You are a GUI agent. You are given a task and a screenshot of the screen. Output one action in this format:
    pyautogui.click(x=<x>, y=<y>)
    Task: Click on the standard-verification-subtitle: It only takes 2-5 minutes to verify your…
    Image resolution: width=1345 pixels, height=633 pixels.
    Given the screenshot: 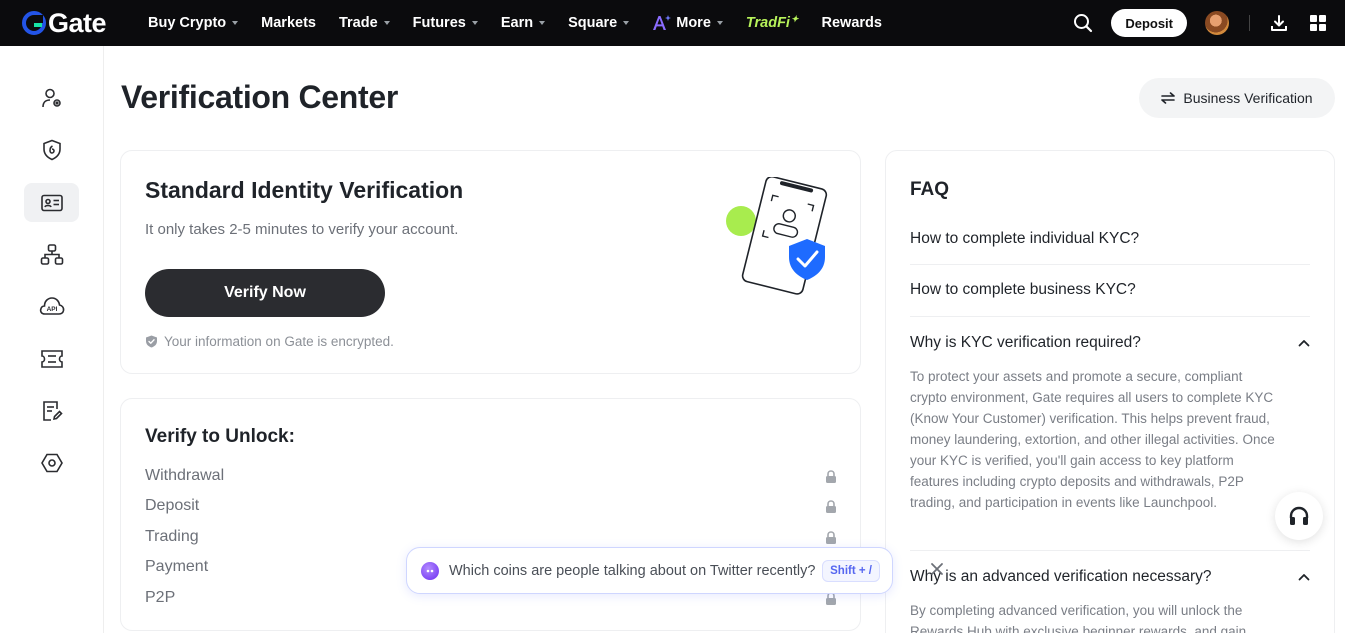 What is the action you would take?
    pyautogui.click(x=302, y=229)
    